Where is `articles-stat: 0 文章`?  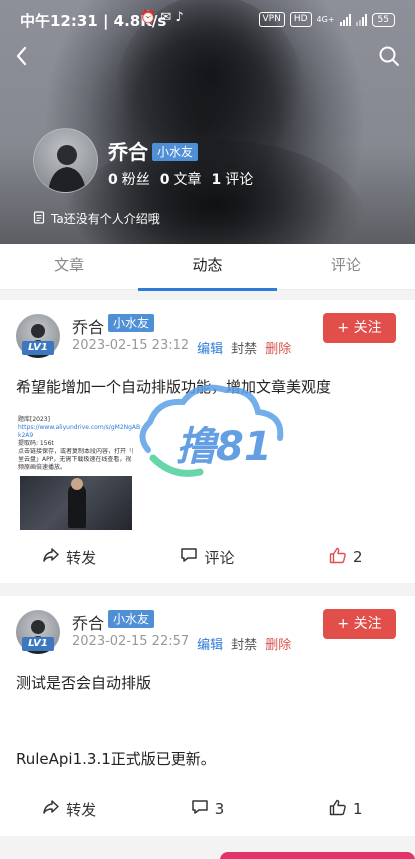 articles-stat: 0 文章 is located at coordinates (181, 179).